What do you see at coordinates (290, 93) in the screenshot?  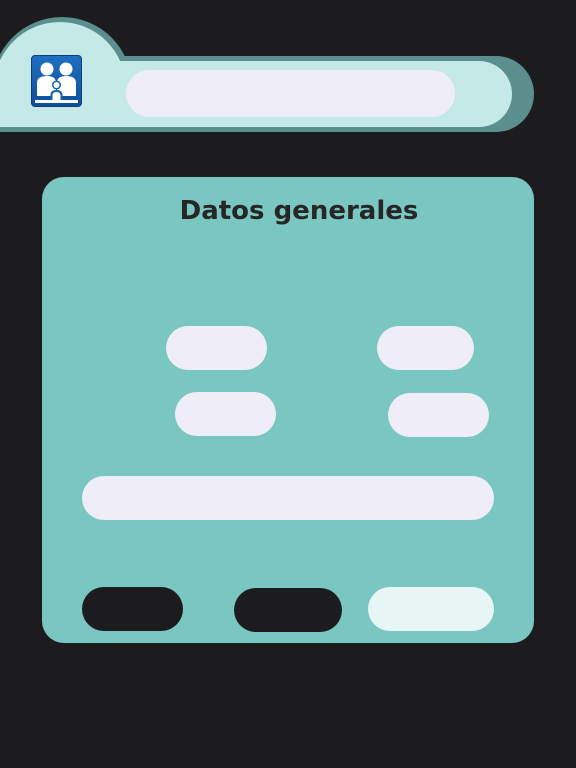 I see `search-input` at bounding box center [290, 93].